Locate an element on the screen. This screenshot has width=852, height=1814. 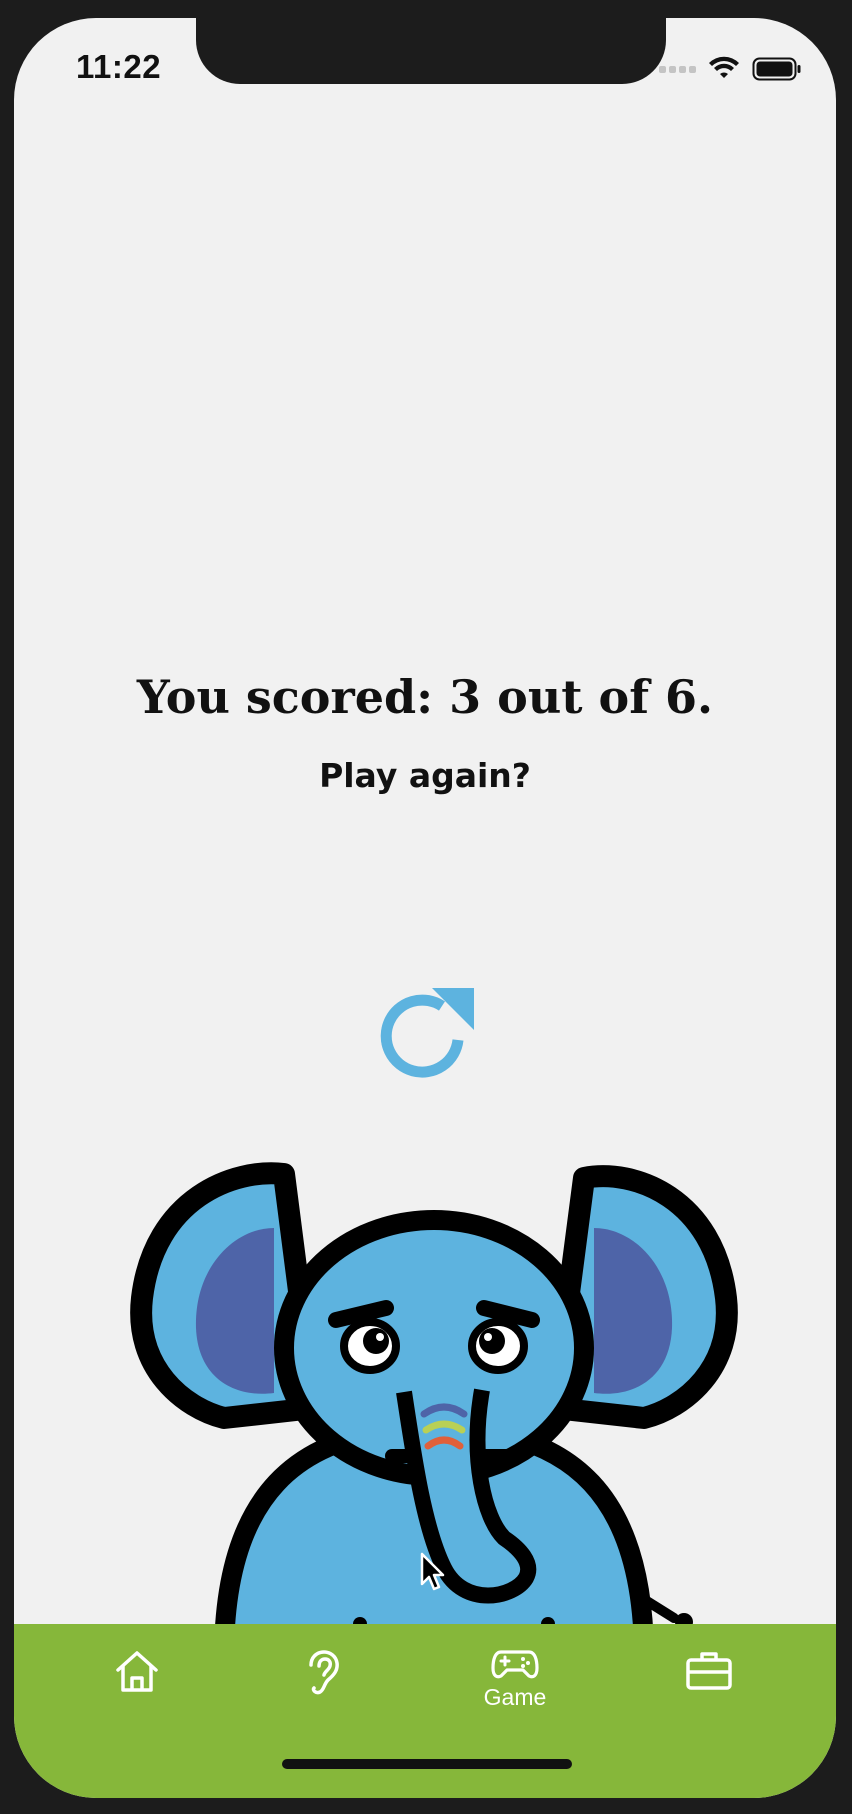
mouse-pointer-icon is located at coordinates (432, 1571).